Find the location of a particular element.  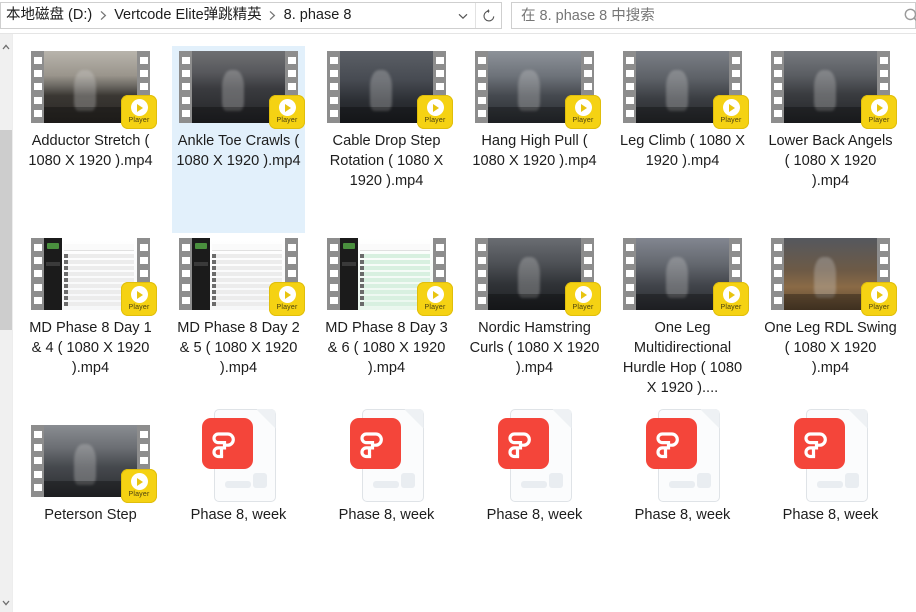

search-box is located at coordinates (713, 15).